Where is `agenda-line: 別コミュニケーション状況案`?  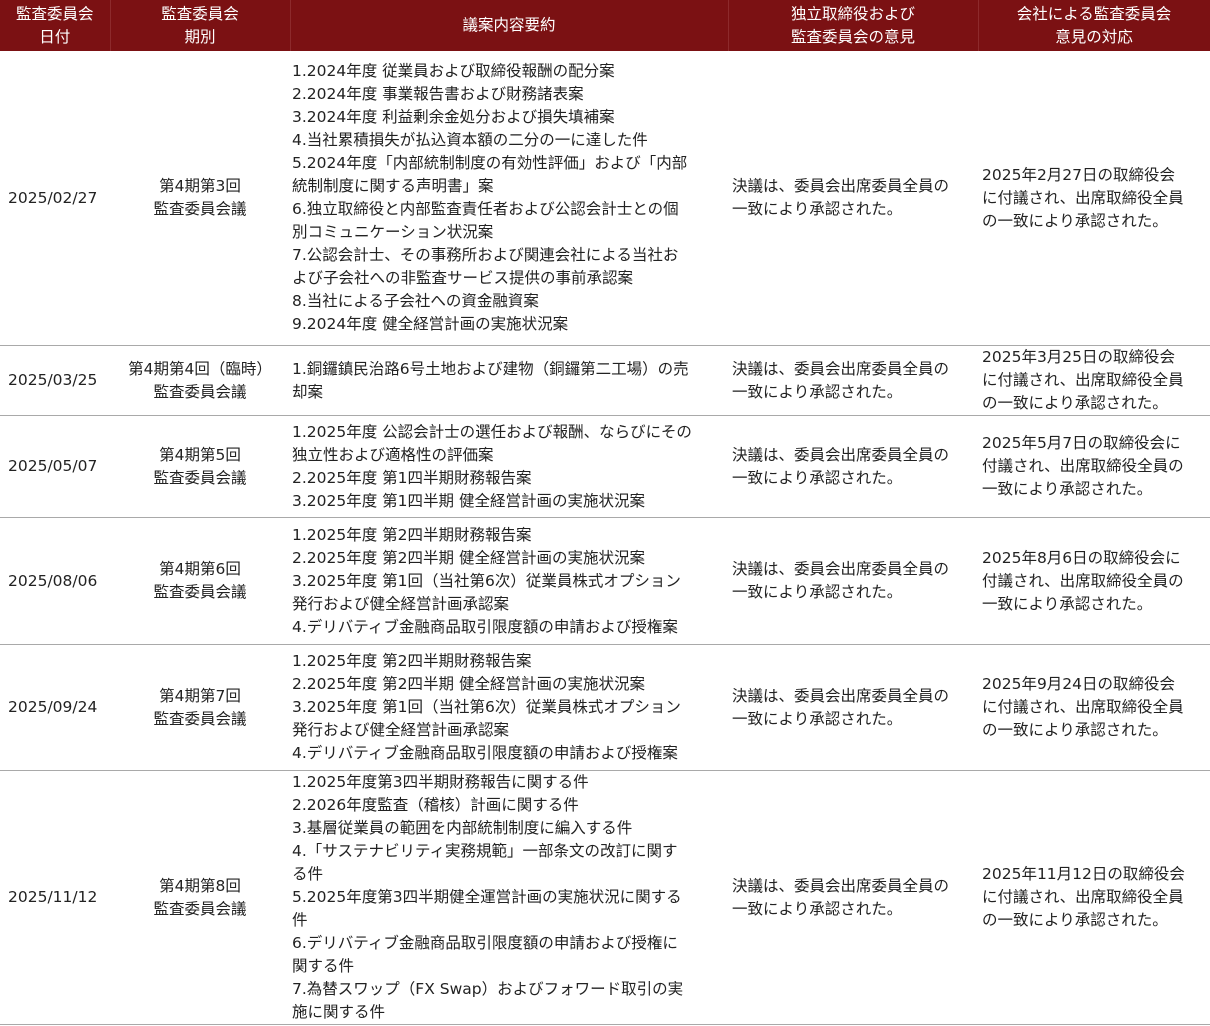 agenda-line: 別コミュニケーション状況案 is located at coordinates (393, 232).